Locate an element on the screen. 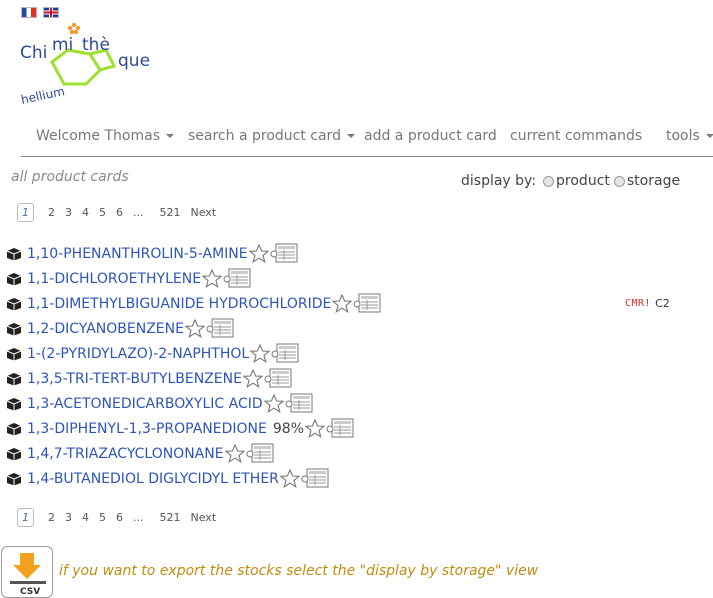 This screenshot has height=598, width=713. logo-word-mid2: thè is located at coordinates (96, 45).